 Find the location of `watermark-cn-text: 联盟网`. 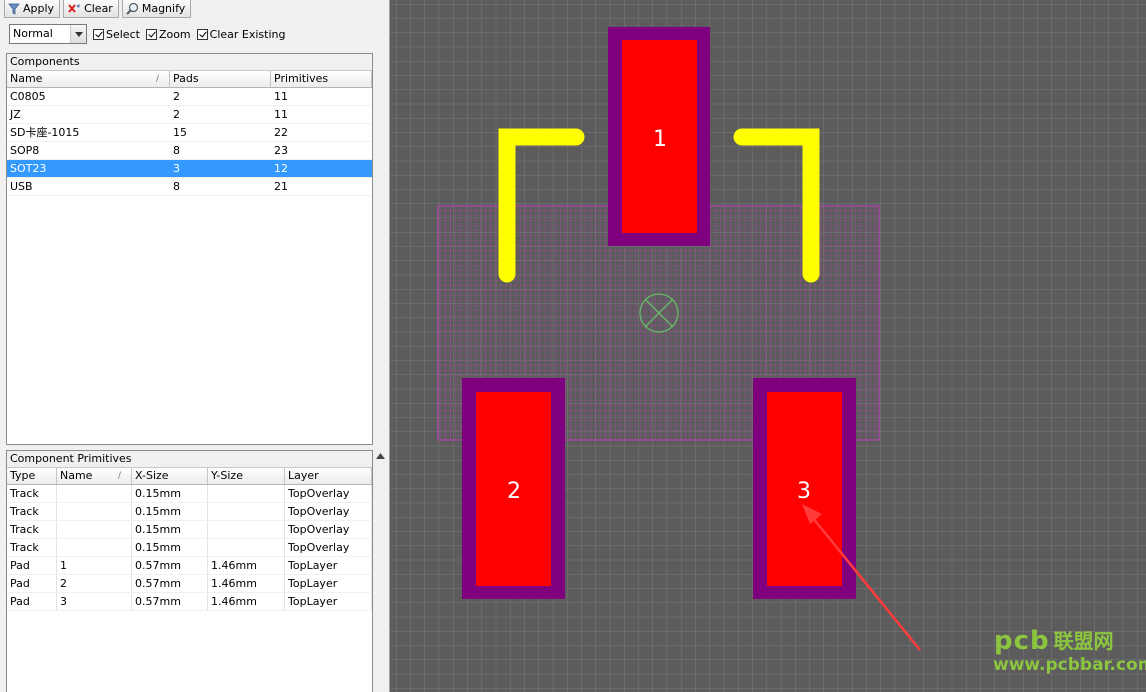

watermark-cn-text: 联盟网 is located at coordinates (1083, 641).